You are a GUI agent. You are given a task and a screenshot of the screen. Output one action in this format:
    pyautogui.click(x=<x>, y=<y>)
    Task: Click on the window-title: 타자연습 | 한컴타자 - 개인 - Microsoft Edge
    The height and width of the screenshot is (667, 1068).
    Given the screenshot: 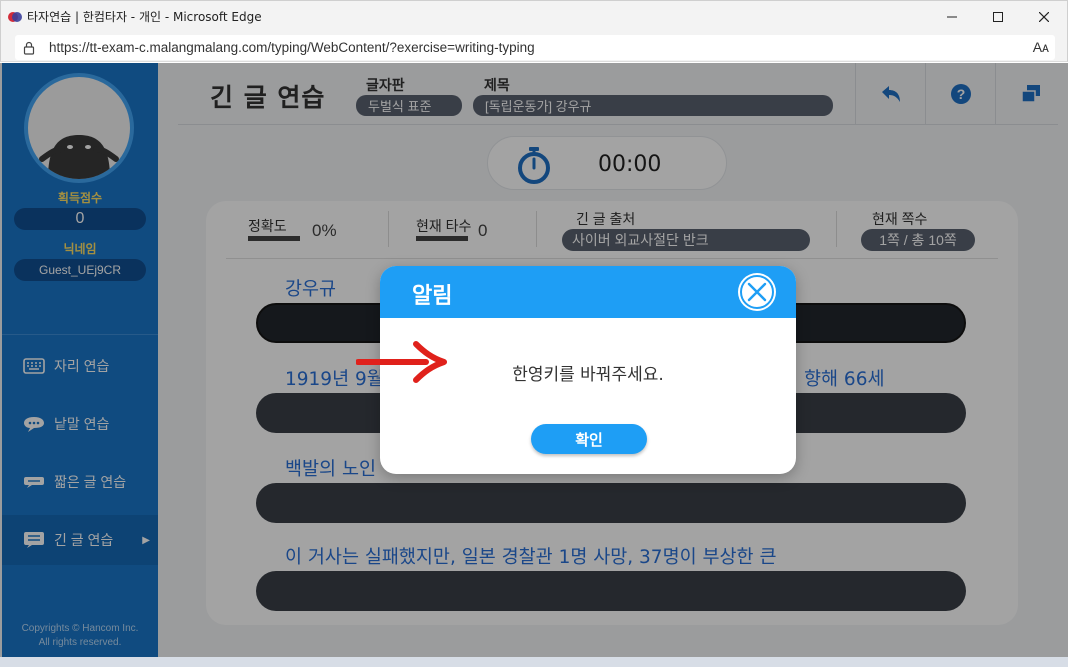 What is the action you would take?
    pyautogui.click(x=144, y=17)
    